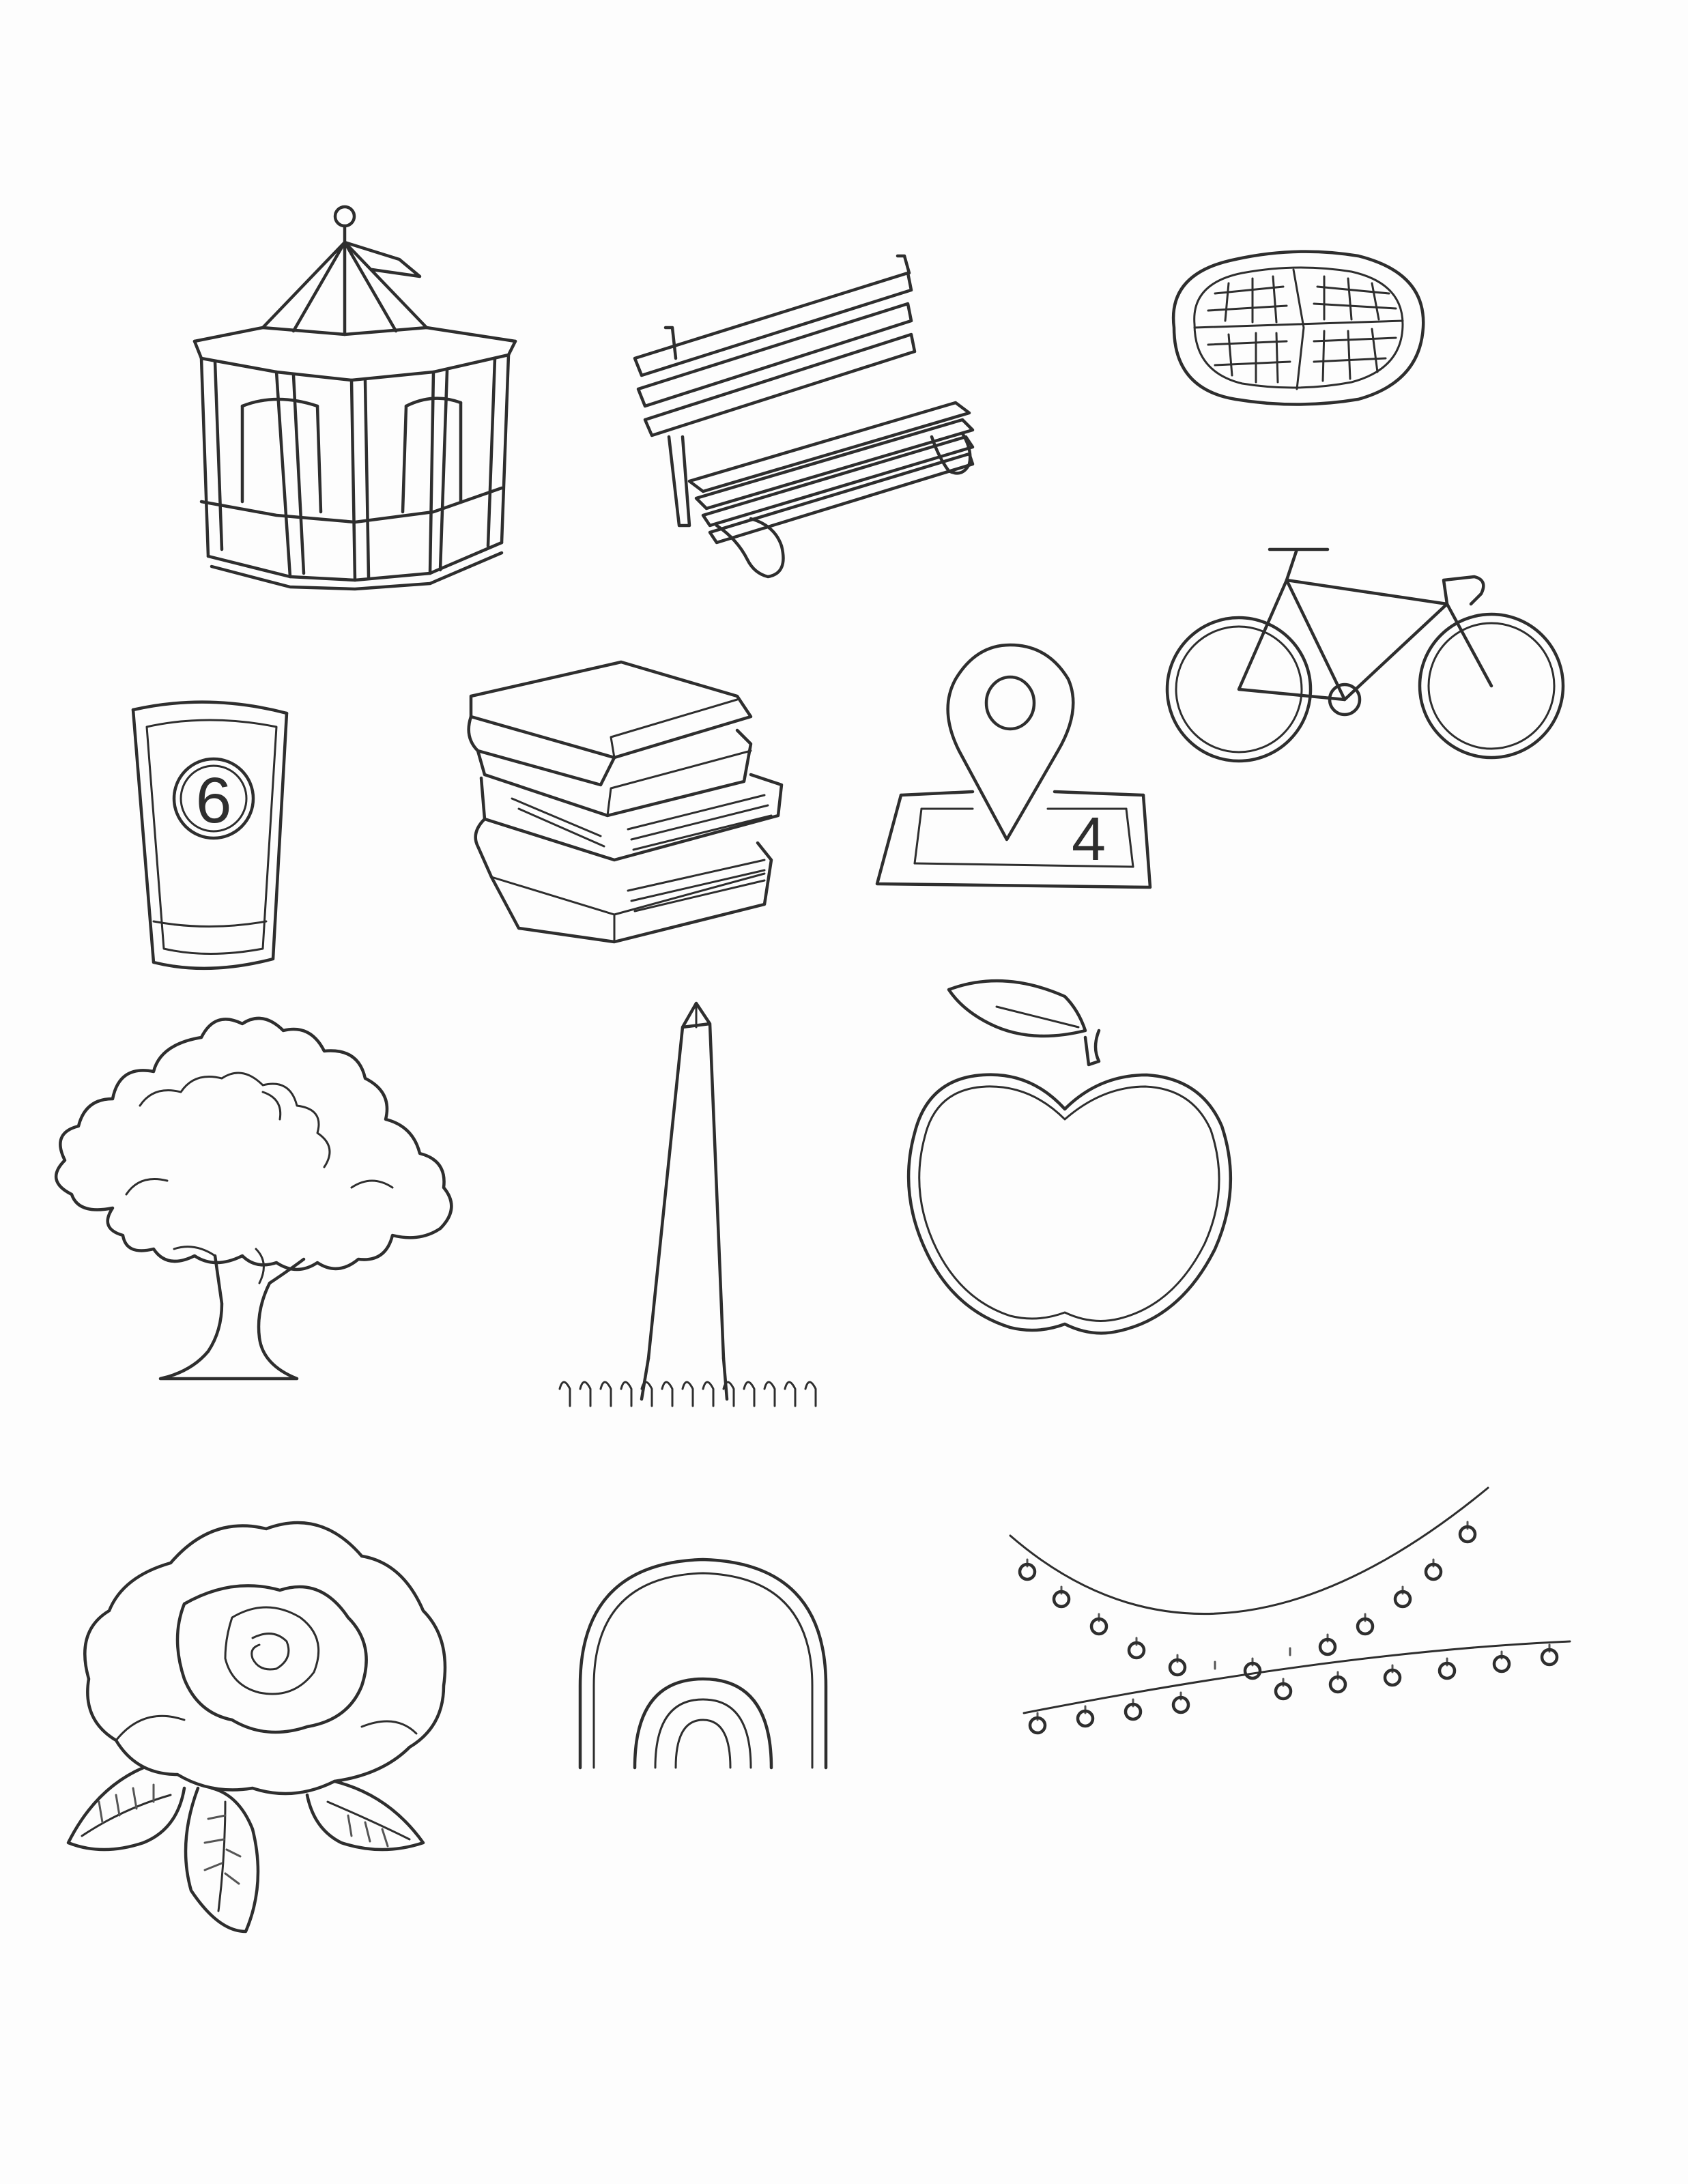 The height and width of the screenshot is (2184, 1688). I want to click on cup-icon: 6, so click(210, 835).